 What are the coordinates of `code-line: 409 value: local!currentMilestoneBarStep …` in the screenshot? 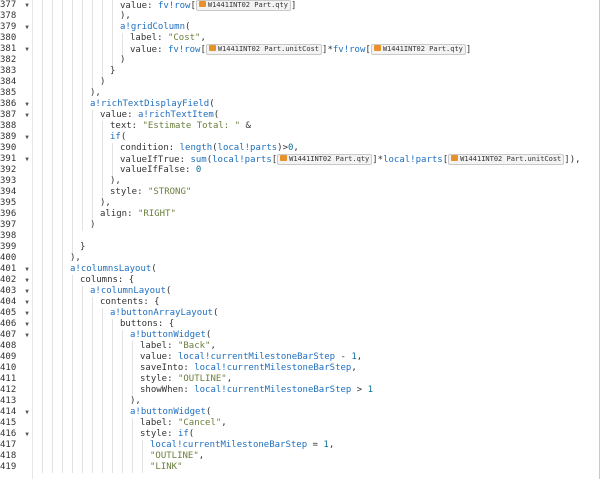 It's located at (299, 357).